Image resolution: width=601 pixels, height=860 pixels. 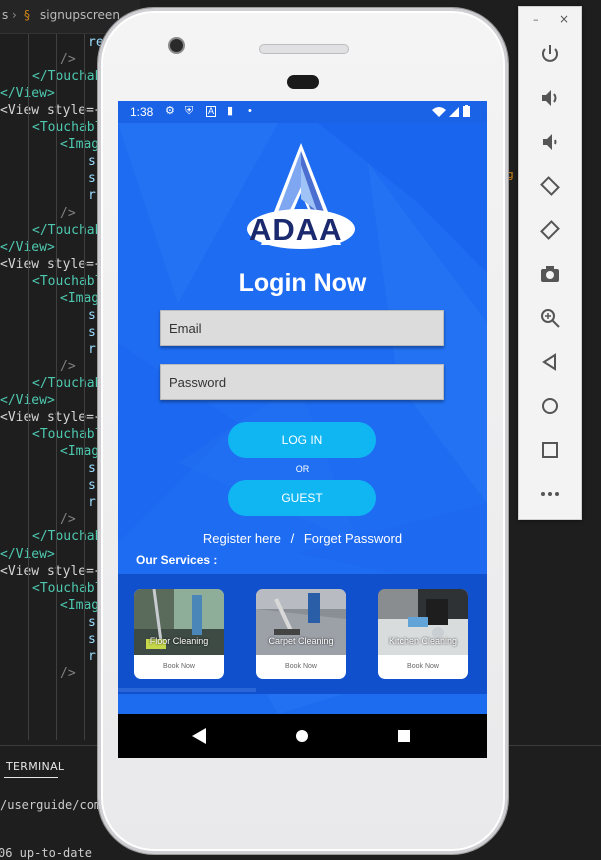 What do you see at coordinates (353, 538) in the screenshot?
I see `forget-password-link: Forget Password` at bounding box center [353, 538].